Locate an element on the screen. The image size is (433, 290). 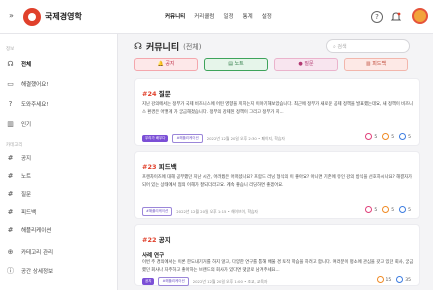
filter-question-button: ● 질문 is located at coordinates (306, 64).